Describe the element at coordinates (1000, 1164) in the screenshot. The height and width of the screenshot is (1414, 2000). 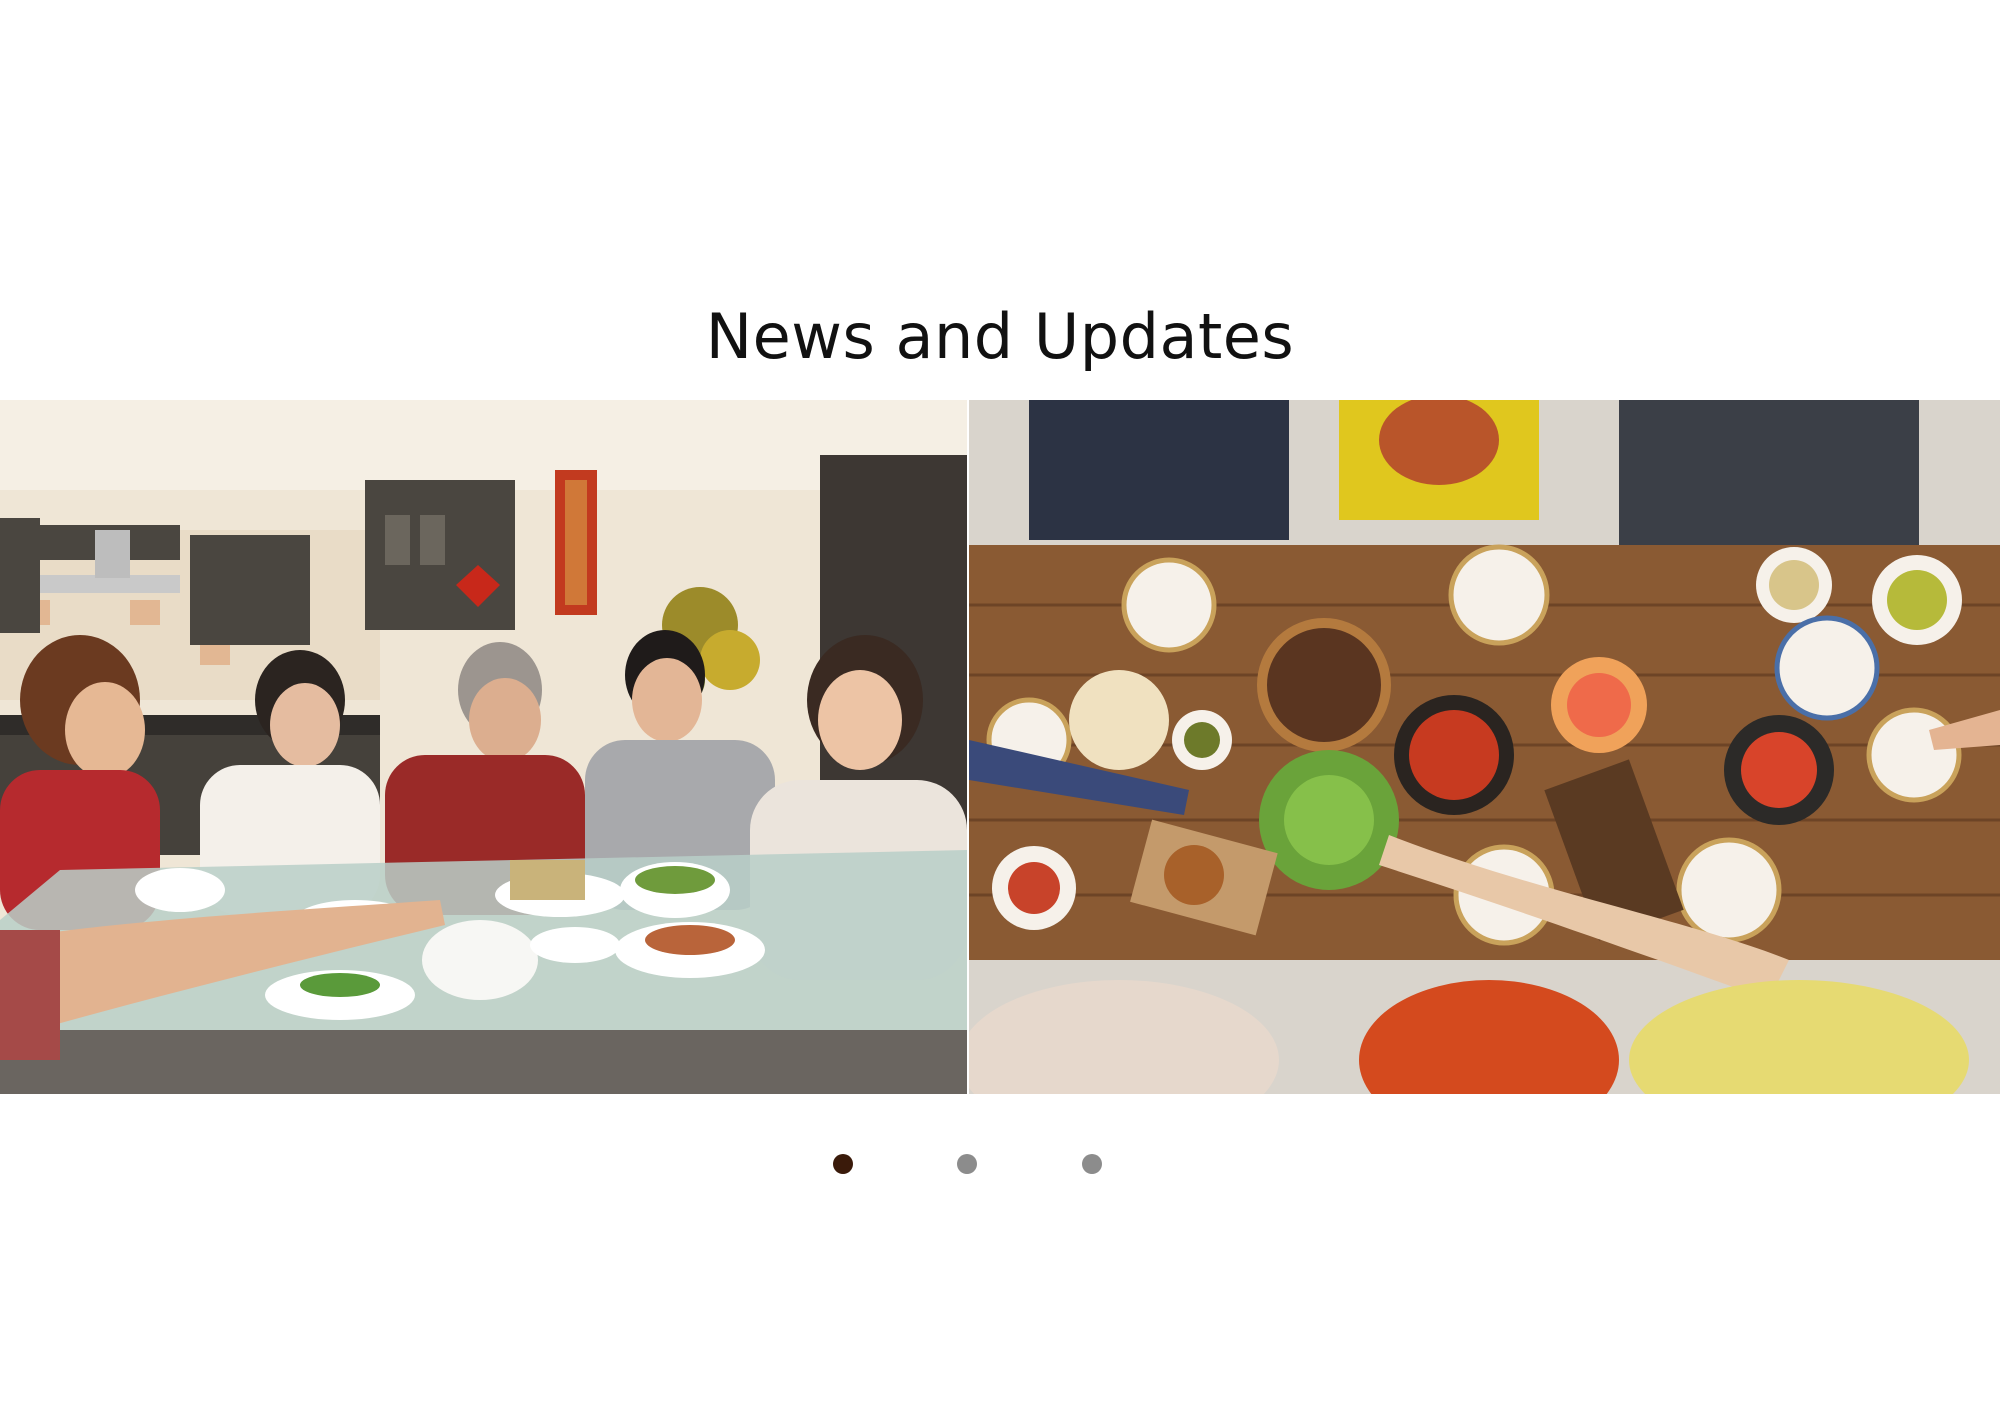
I see `carousel-pagination` at that location.